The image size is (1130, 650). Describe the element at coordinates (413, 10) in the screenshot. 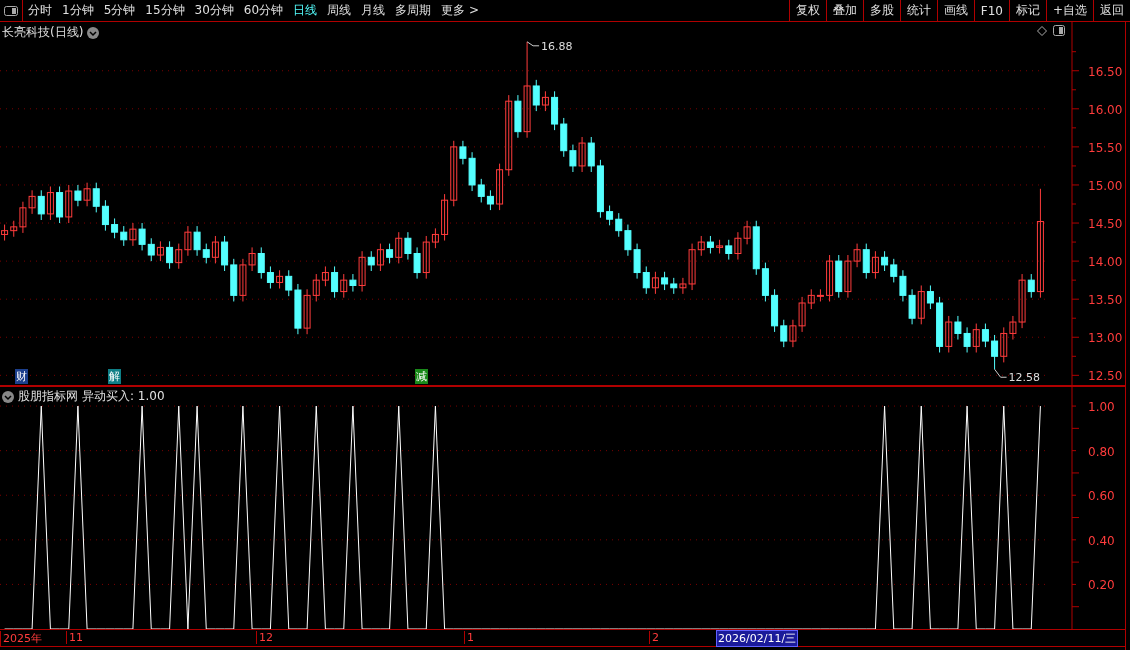

I see `period-tab: 多周期` at that location.